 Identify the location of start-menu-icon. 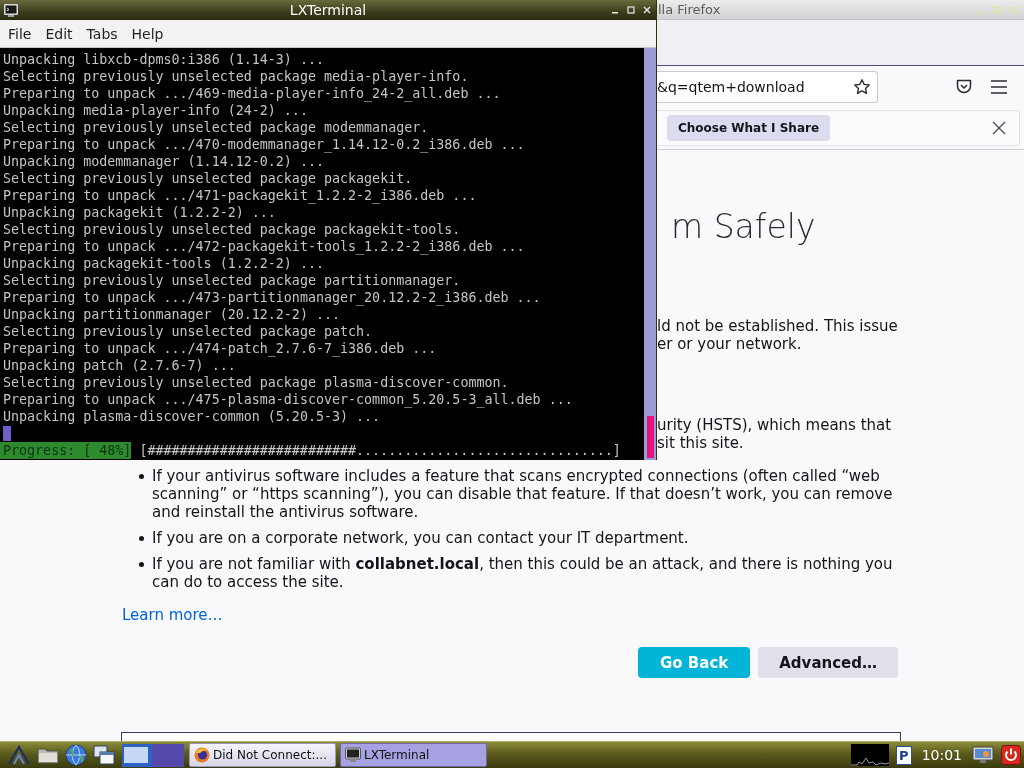
(19, 755).